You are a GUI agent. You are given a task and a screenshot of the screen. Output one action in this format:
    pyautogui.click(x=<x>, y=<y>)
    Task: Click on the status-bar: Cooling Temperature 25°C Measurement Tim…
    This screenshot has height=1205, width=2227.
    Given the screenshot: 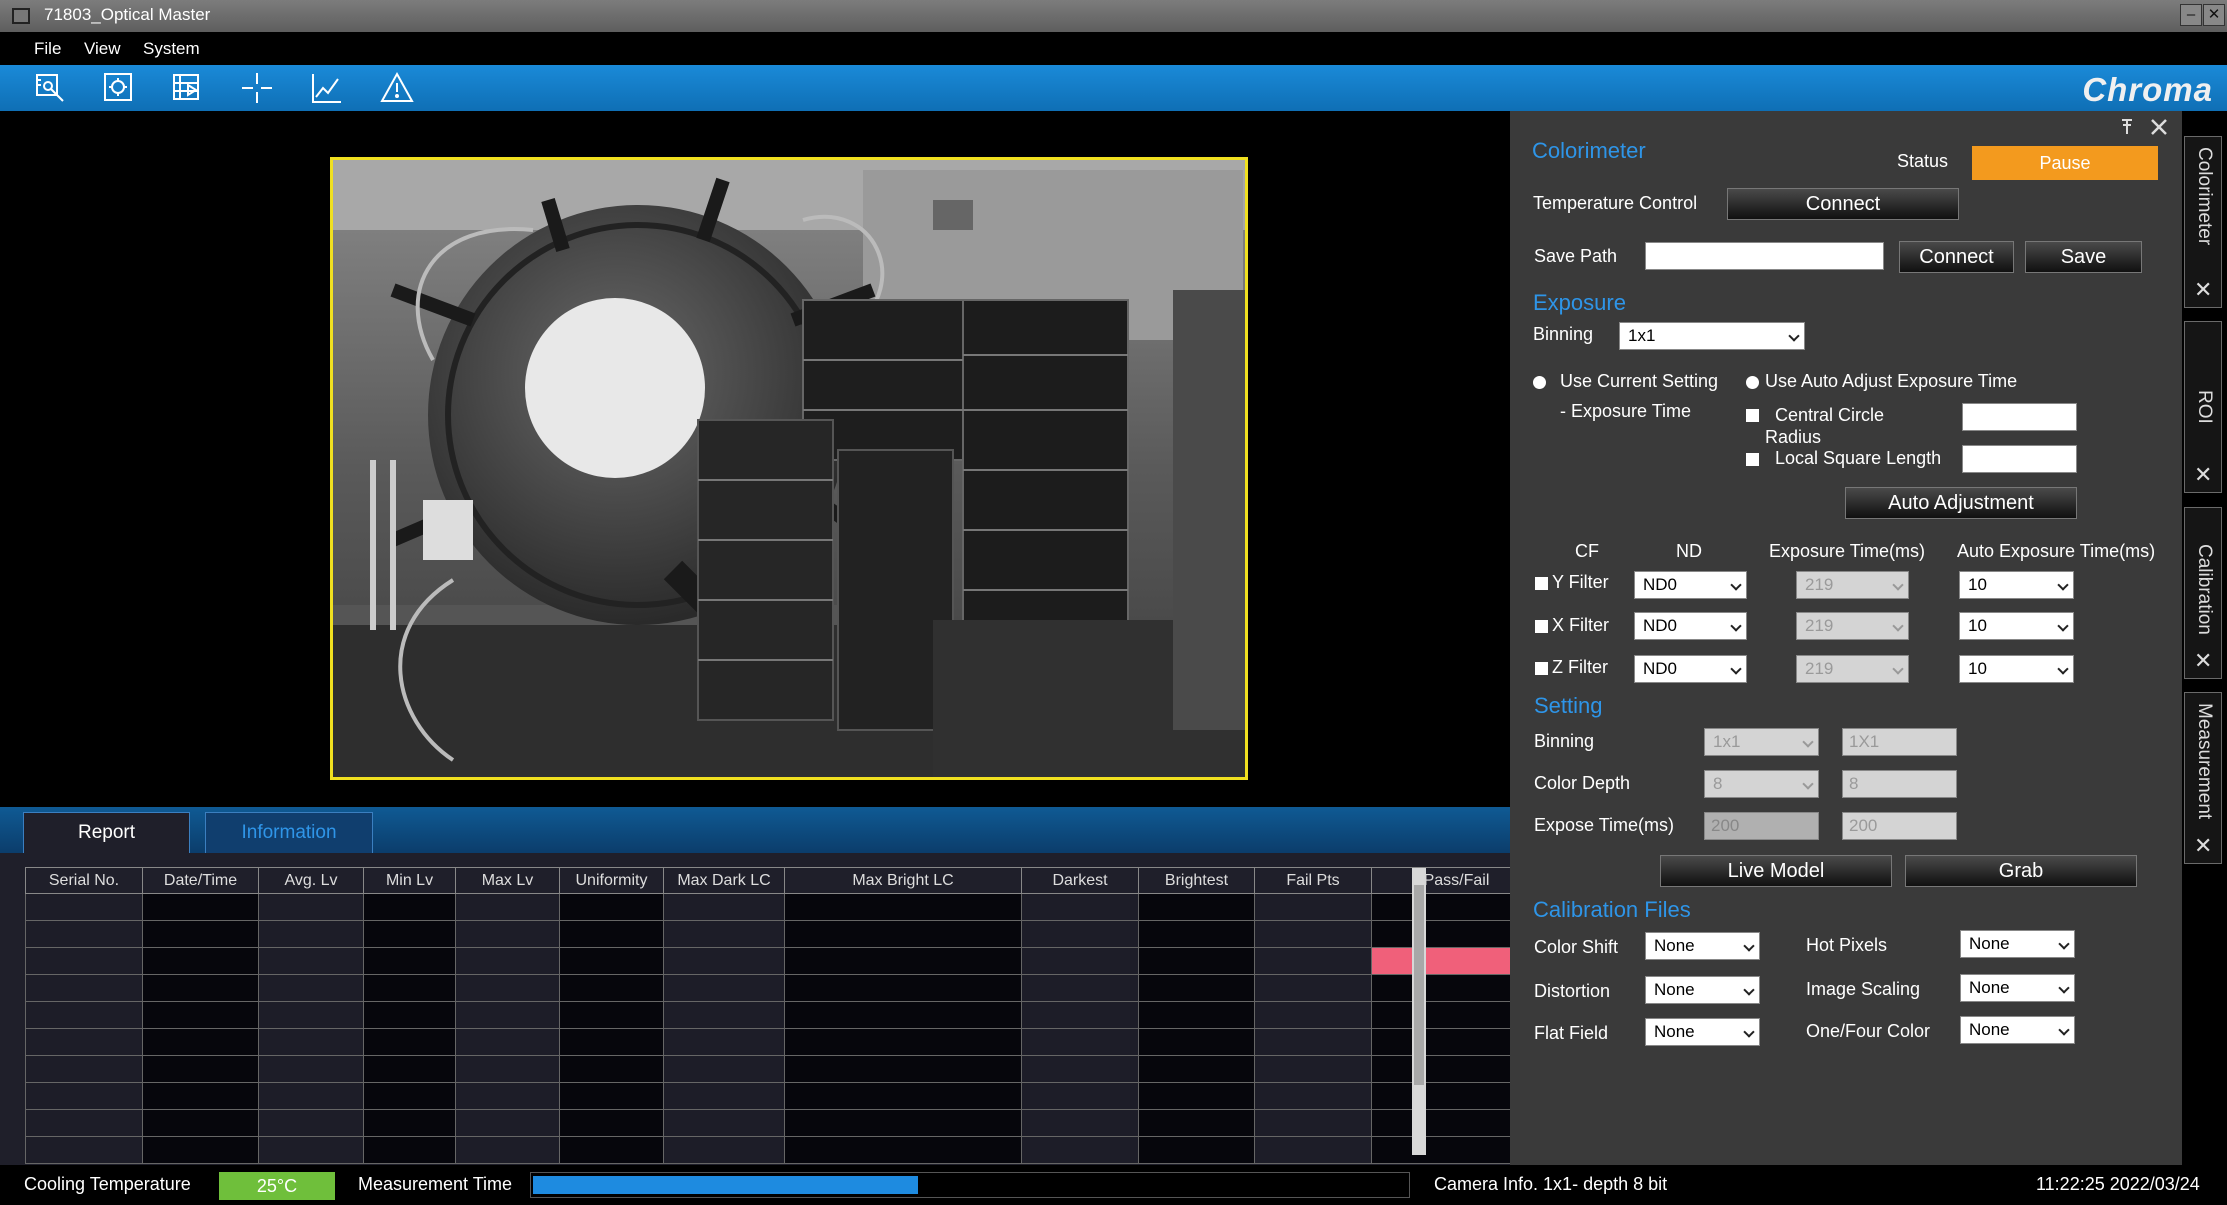 What is the action you would take?
    pyautogui.click(x=1113, y=1185)
    